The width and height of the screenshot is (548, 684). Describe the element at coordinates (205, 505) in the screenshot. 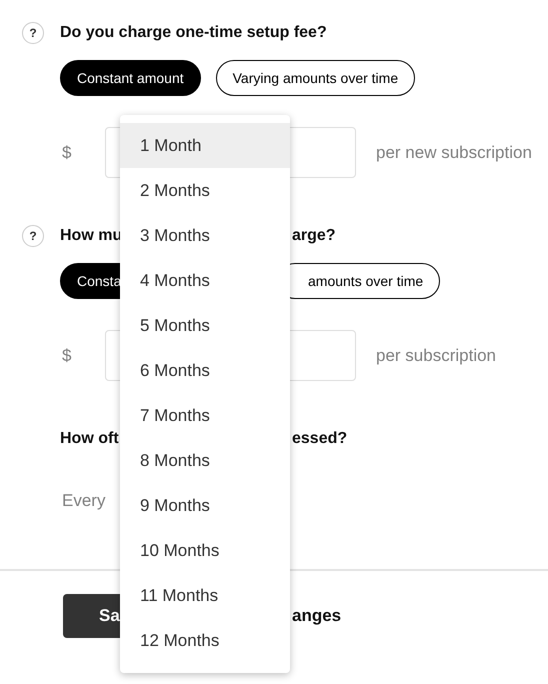

I see `menu-item: 9 Months` at that location.